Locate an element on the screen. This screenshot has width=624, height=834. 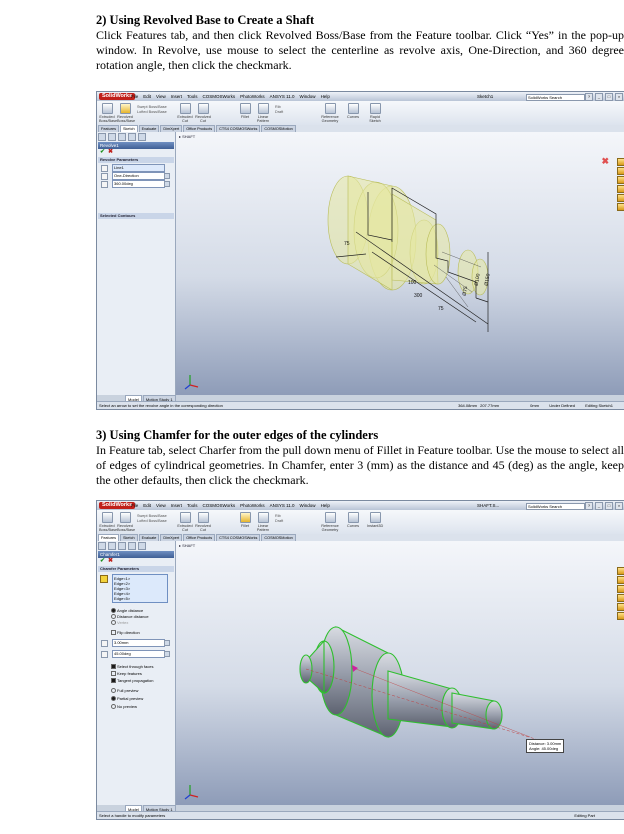
tangent-propagation-checkbox: Tangent propagation is located at coordinates (132, 681).